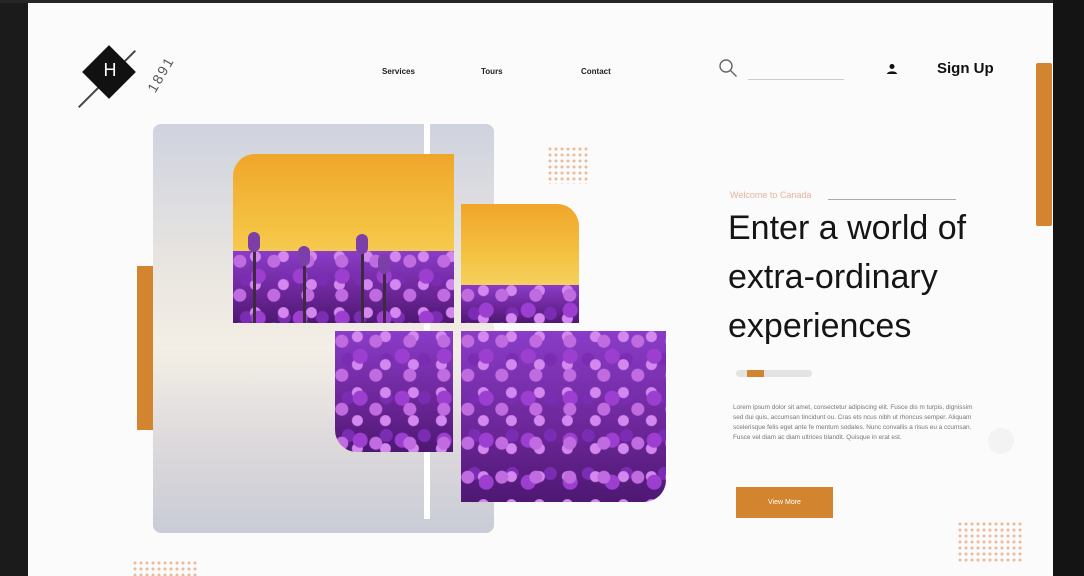 The width and height of the screenshot is (1084, 576). What do you see at coordinates (1044, 144) in the screenshot?
I see `scrollbar-thumb` at bounding box center [1044, 144].